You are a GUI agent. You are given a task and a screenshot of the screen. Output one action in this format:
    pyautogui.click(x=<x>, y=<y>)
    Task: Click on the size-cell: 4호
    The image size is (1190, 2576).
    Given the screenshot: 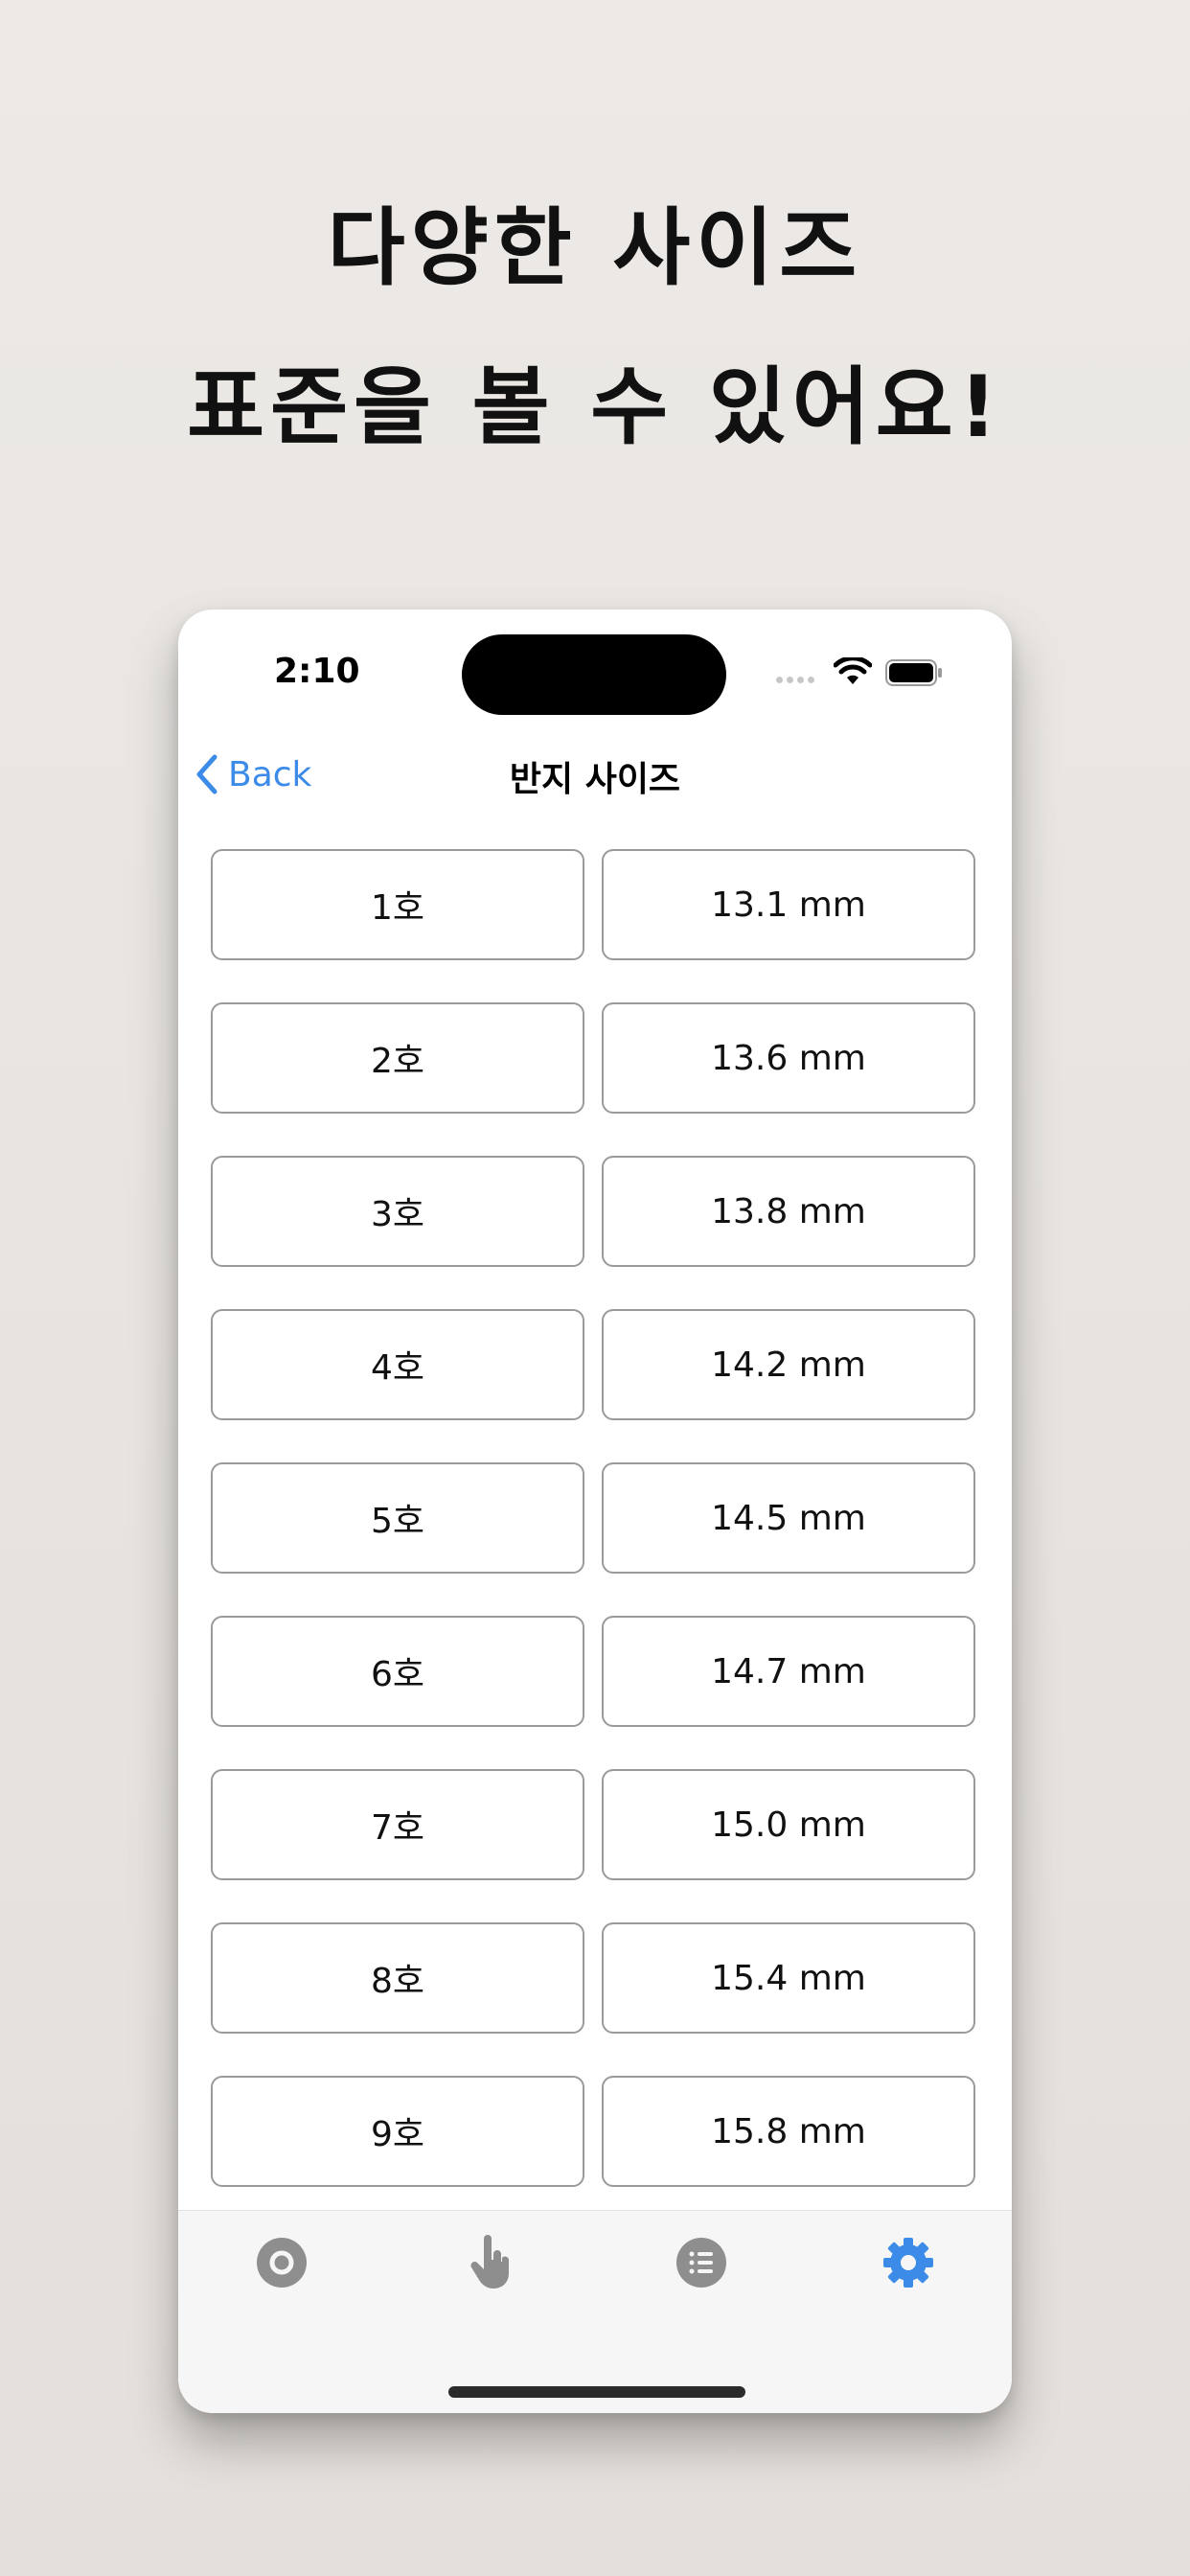 What is the action you would take?
    pyautogui.click(x=397, y=1364)
    